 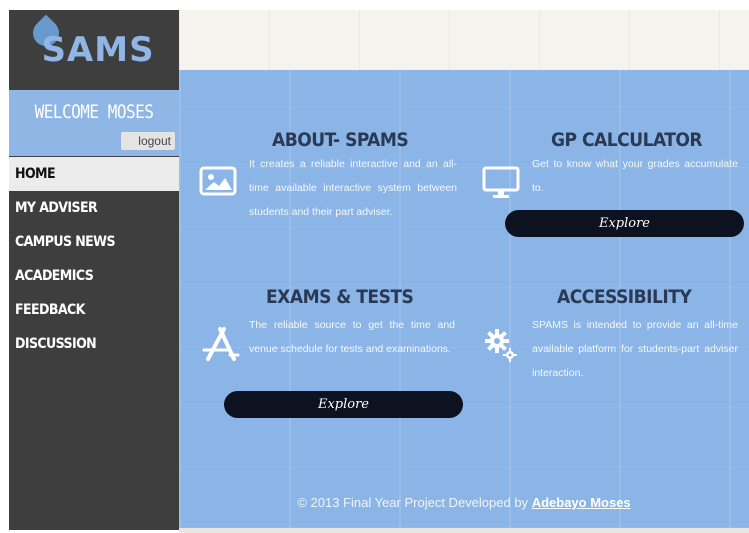 I want to click on logout-button: logout, so click(x=148, y=141).